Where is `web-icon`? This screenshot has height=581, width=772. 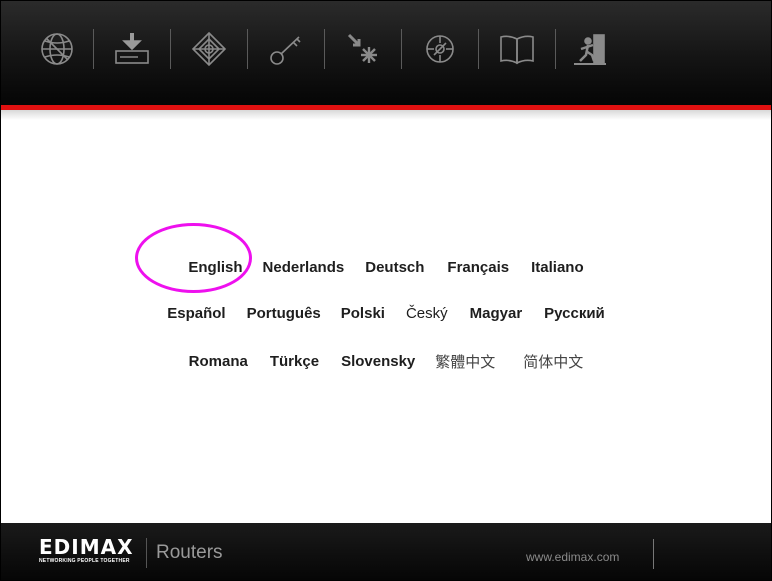
web-icon is located at coordinates (209, 49).